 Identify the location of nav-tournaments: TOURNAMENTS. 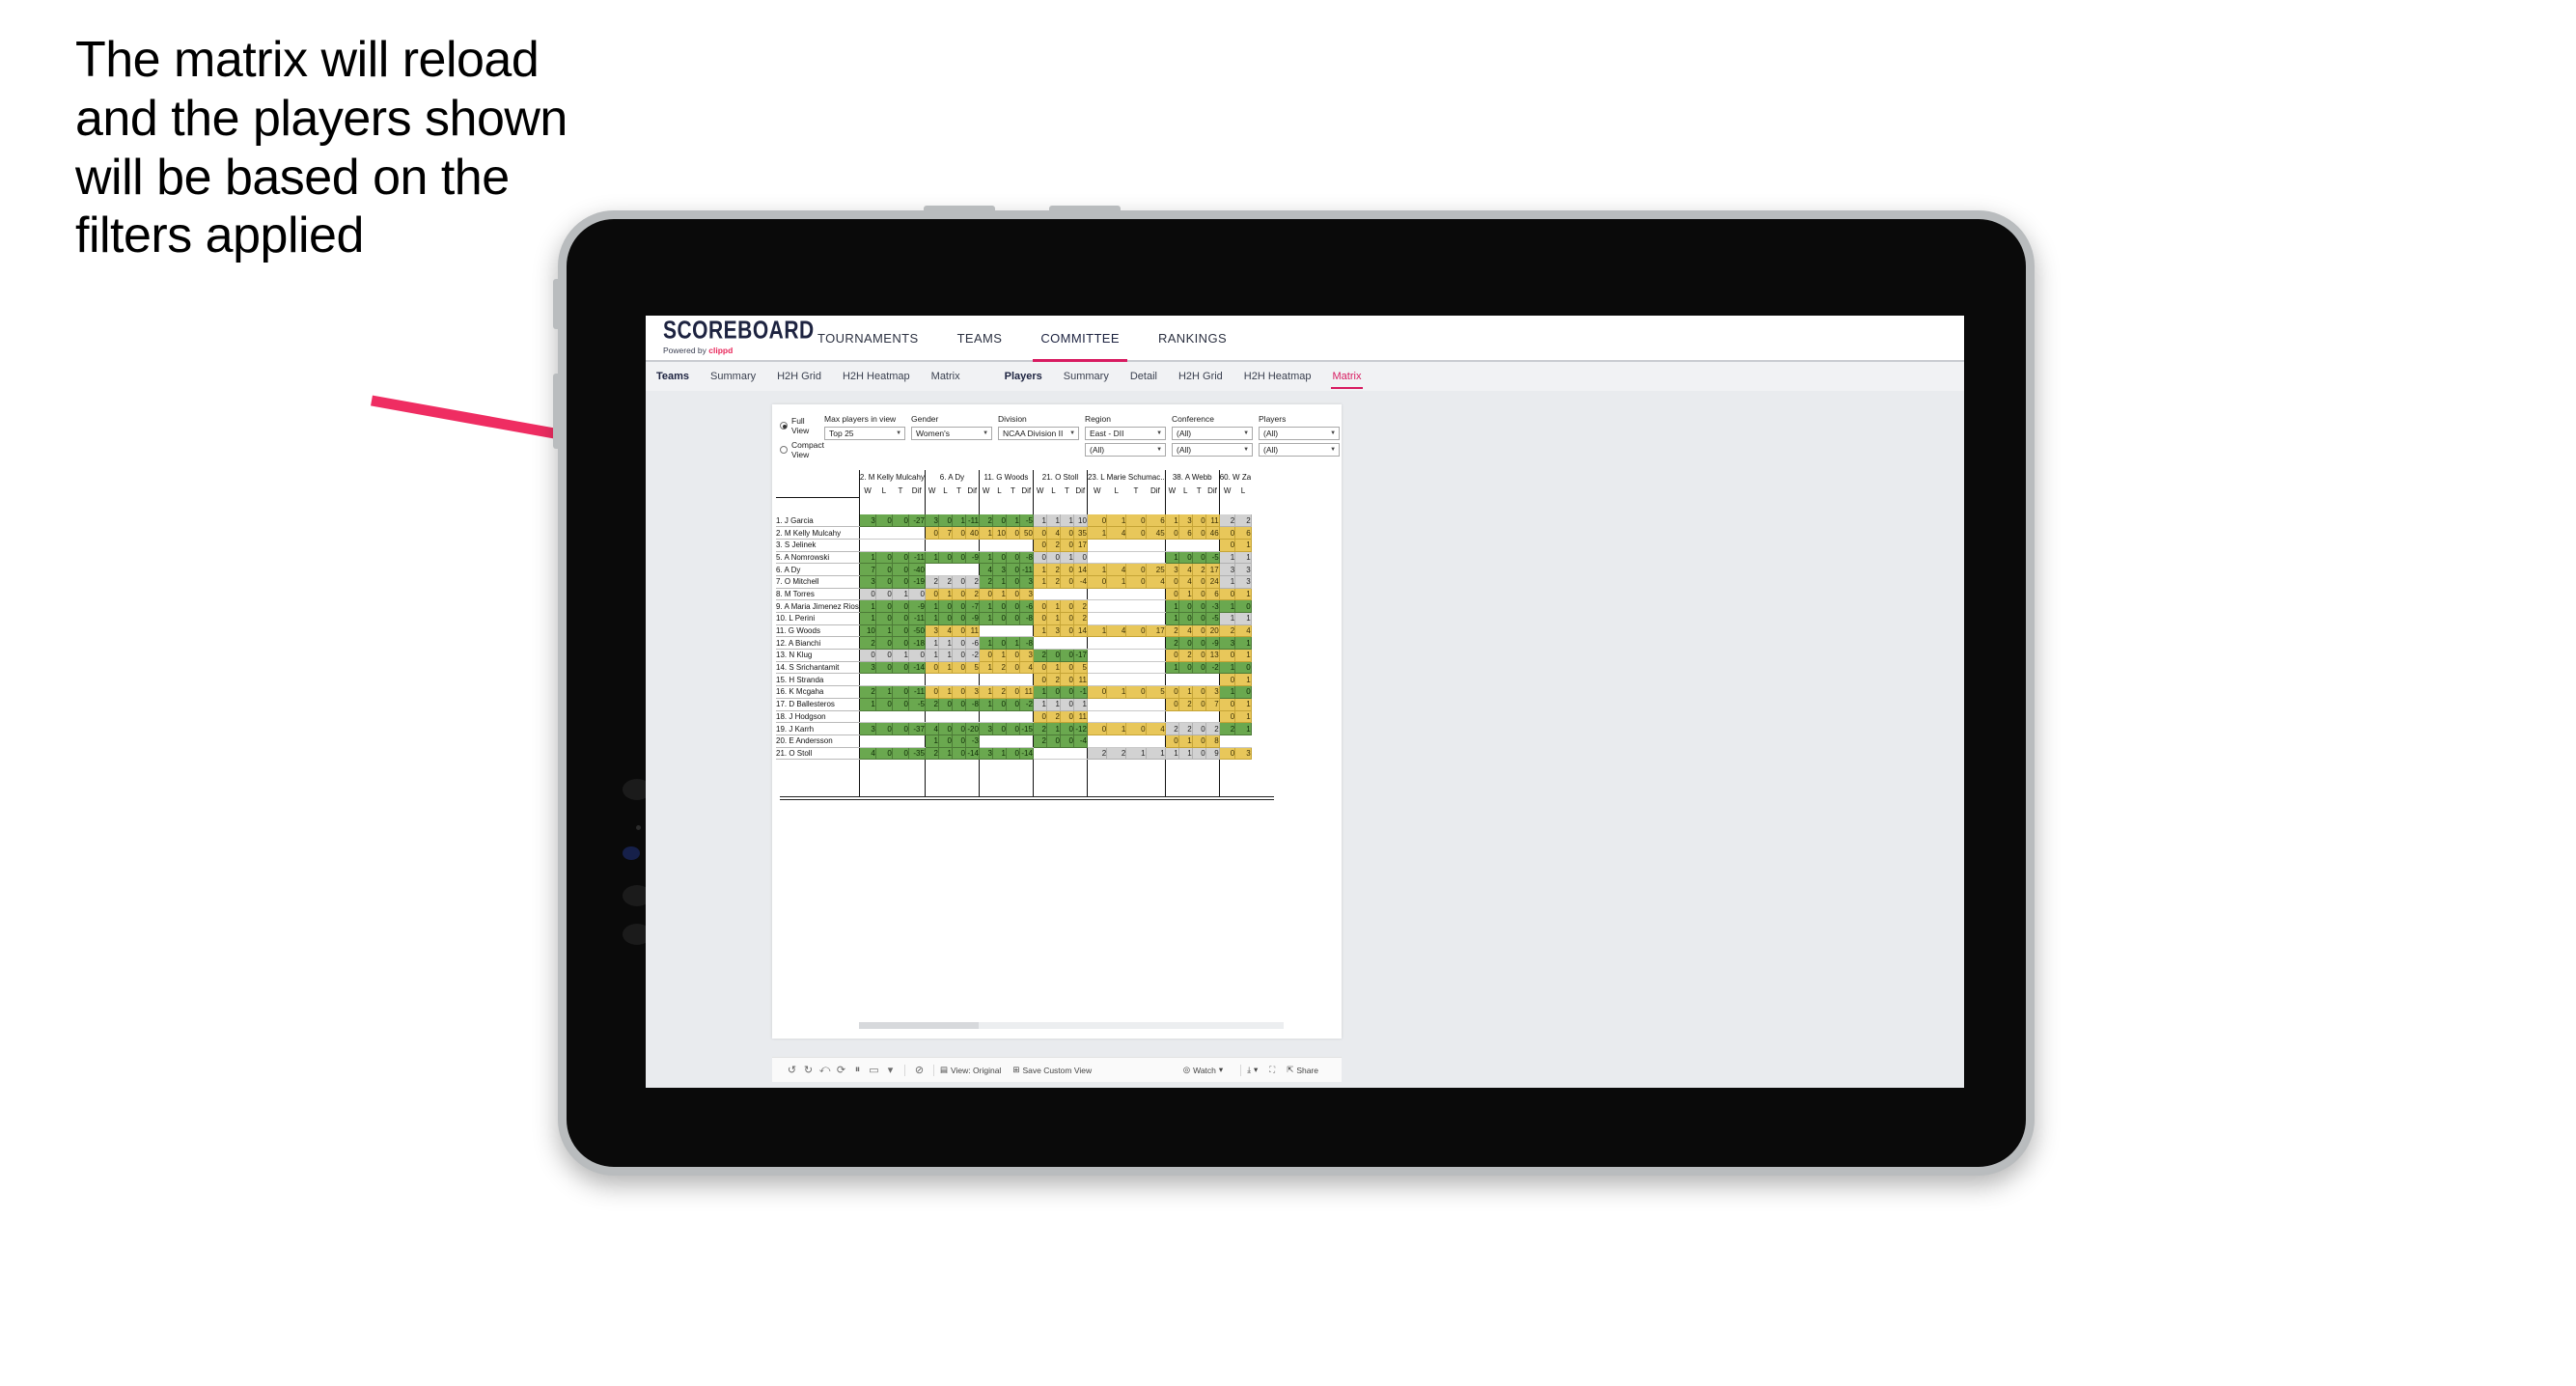
(868, 338).